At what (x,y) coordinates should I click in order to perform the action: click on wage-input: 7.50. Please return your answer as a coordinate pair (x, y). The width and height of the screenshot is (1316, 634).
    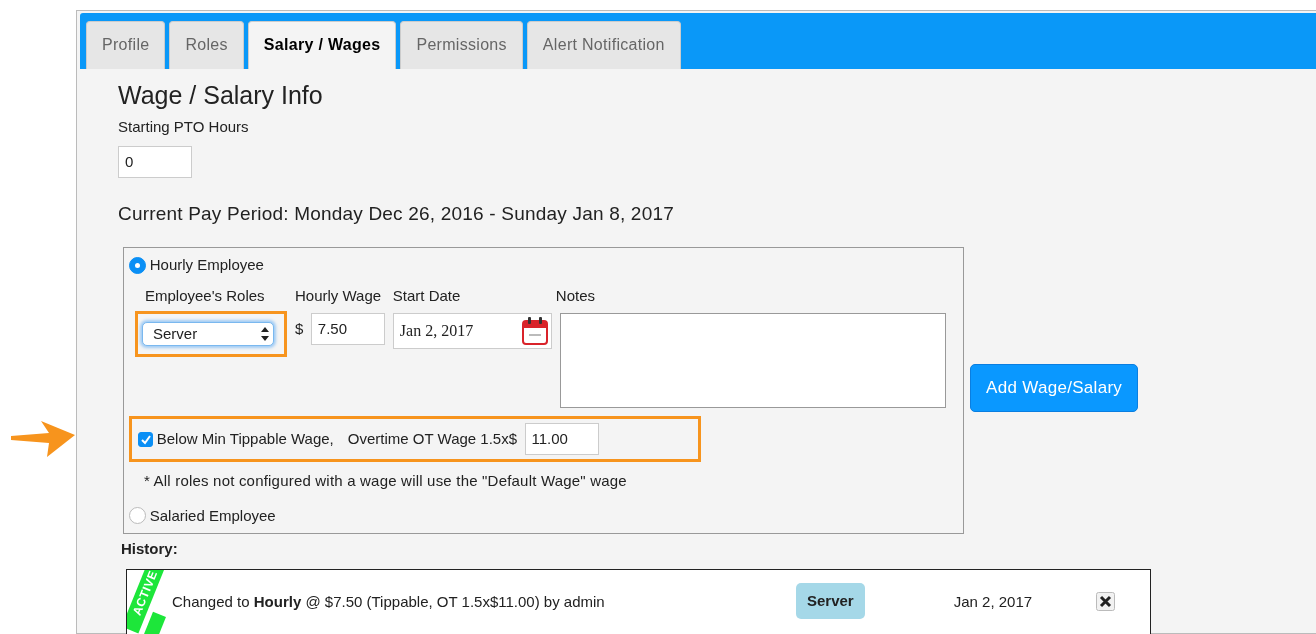
    Looking at the image, I should click on (347, 329).